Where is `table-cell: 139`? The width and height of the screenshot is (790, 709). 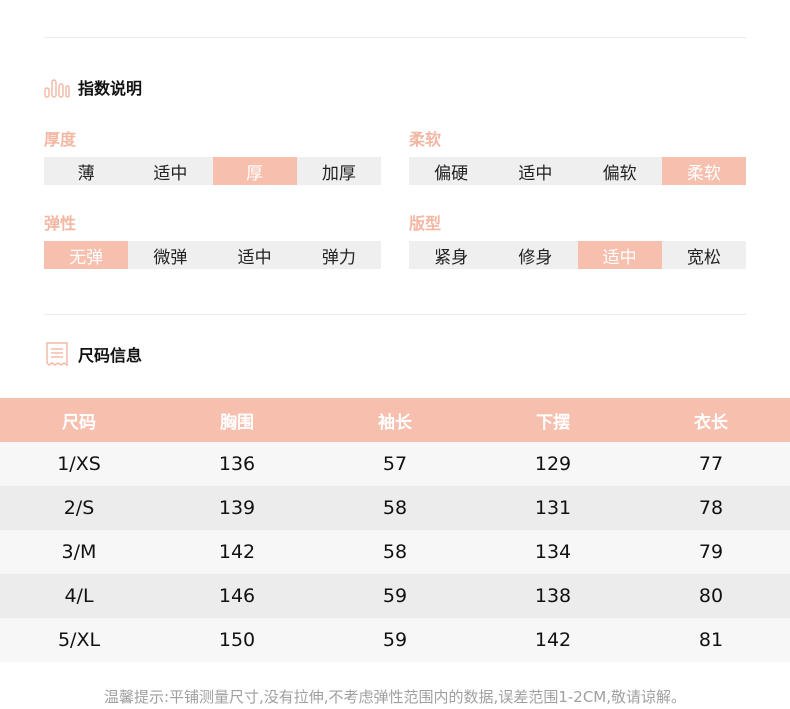 table-cell: 139 is located at coordinates (237, 508).